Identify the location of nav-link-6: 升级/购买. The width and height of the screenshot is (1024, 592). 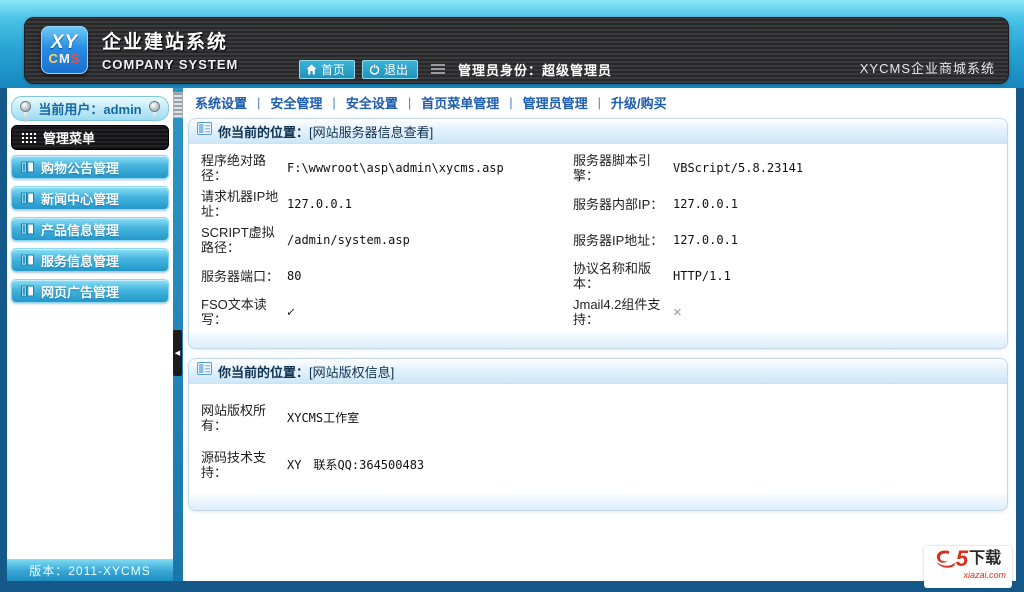
(639, 102).